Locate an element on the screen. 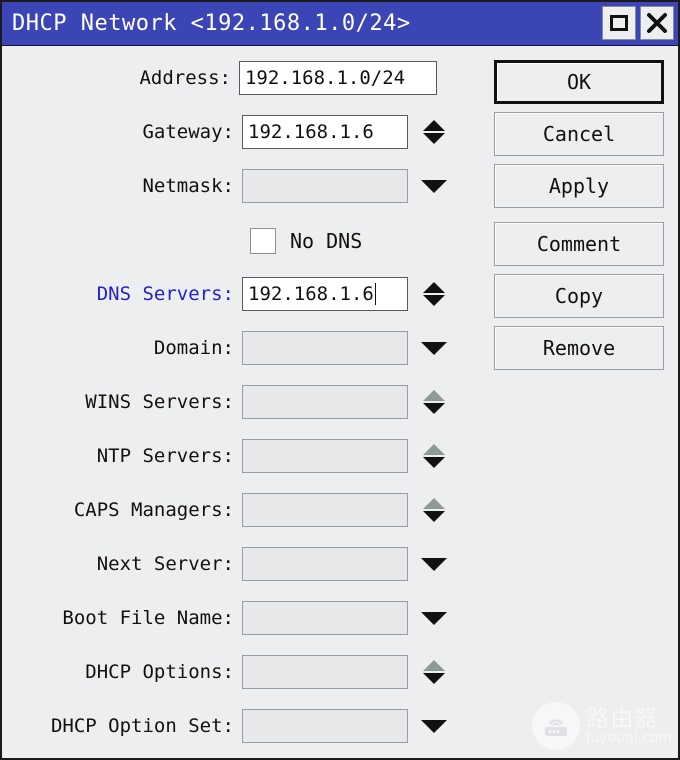 This screenshot has width=680, height=760. no-widget is located at coordinates (462, 78).